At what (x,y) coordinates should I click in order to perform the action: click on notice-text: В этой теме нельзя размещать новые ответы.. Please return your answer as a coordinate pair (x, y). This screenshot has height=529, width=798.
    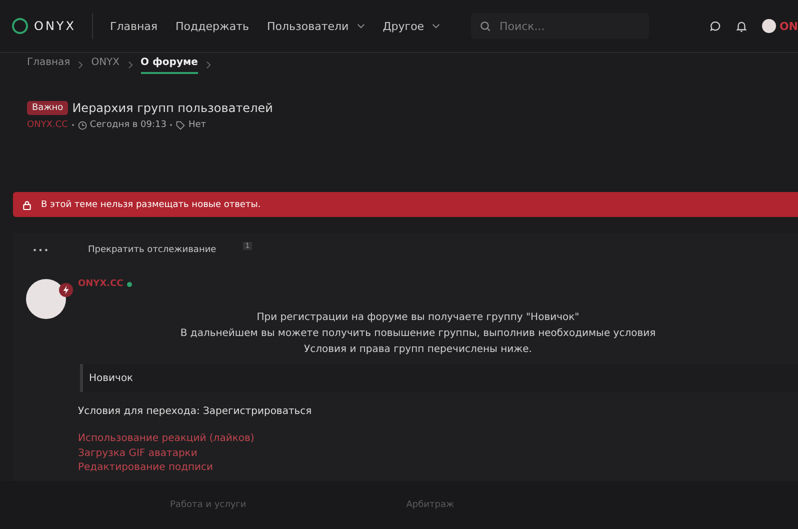
    Looking at the image, I should click on (151, 205).